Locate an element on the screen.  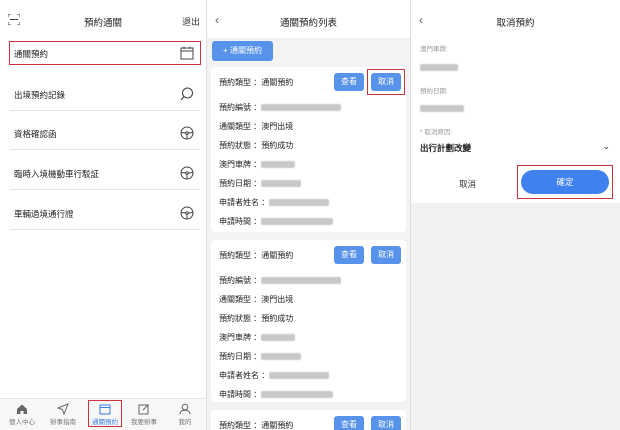
page-title: 通關預約列表 is located at coordinates (308, 23).